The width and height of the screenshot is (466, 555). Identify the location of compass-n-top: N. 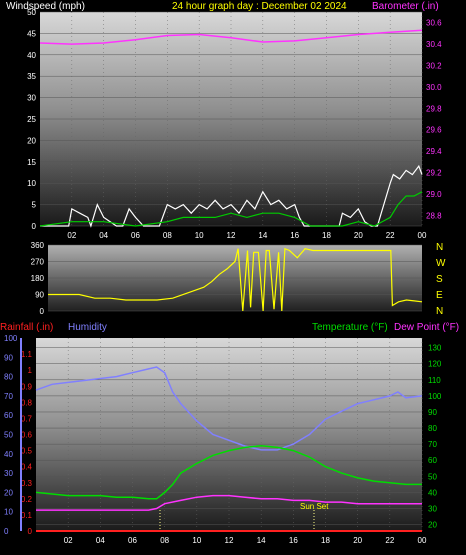
(439, 247).